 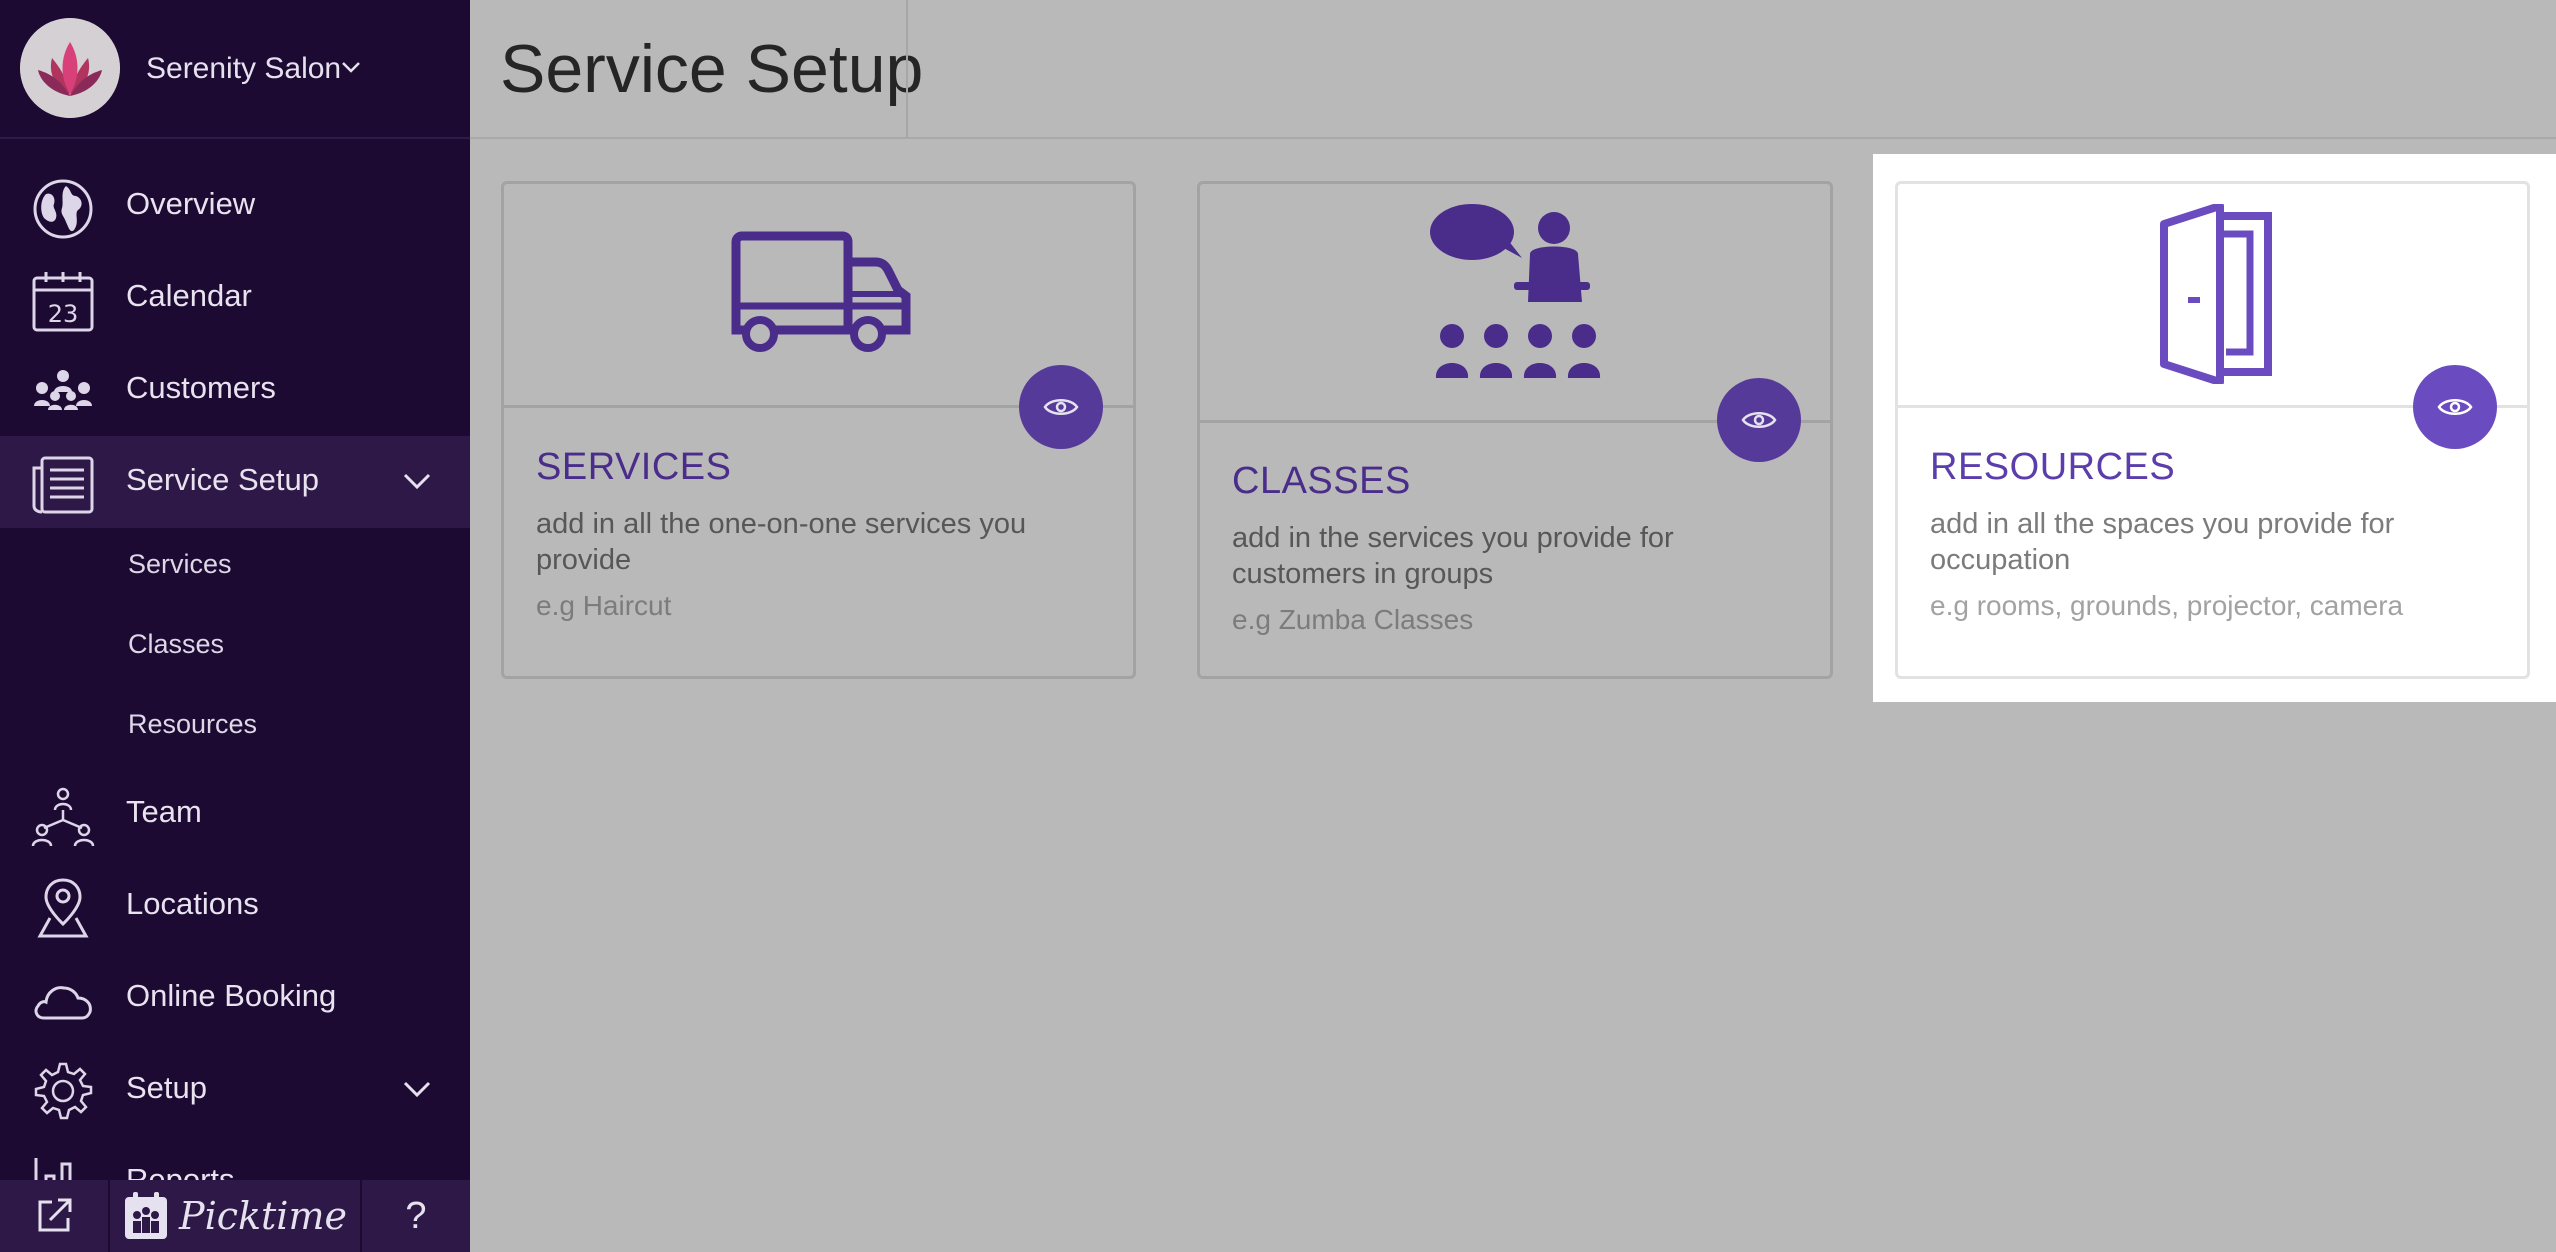 I want to click on brand-name: Serenity Salon, so click(x=244, y=68).